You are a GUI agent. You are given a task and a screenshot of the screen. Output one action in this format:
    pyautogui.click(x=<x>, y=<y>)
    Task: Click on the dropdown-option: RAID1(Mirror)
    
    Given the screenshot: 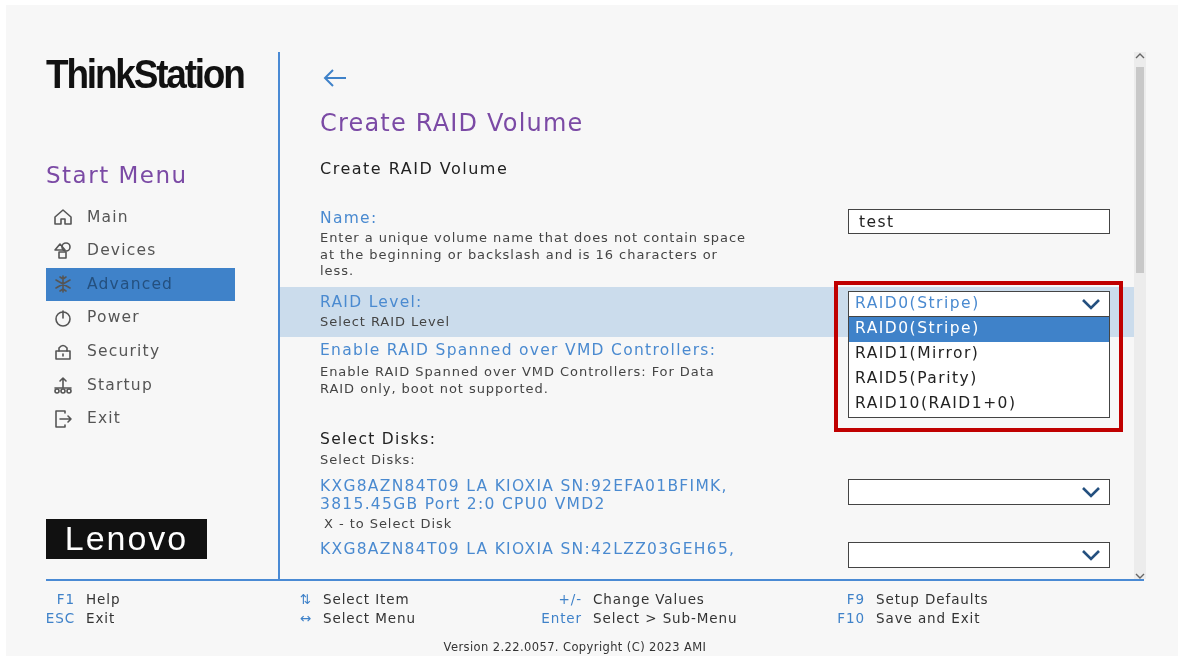 What is the action you would take?
    pyautogui.click(x=979, y=354)
    